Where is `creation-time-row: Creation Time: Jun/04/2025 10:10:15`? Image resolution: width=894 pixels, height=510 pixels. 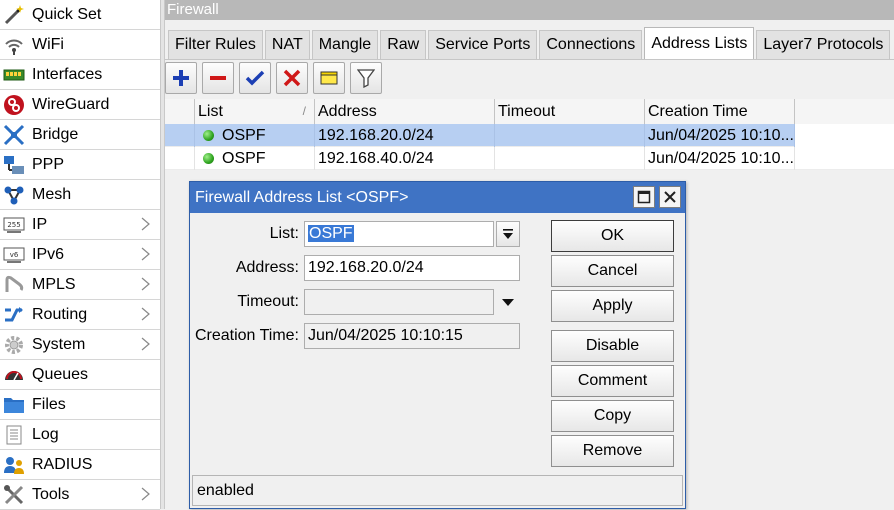
creation-time-row: Creation Time: Jun/04/2025 10:10:15 is located at coordinates (355, 336).